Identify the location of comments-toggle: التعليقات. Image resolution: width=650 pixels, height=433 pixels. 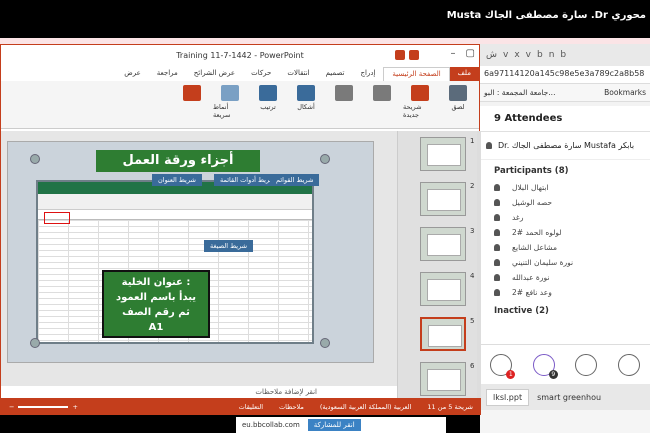
(251, 407).